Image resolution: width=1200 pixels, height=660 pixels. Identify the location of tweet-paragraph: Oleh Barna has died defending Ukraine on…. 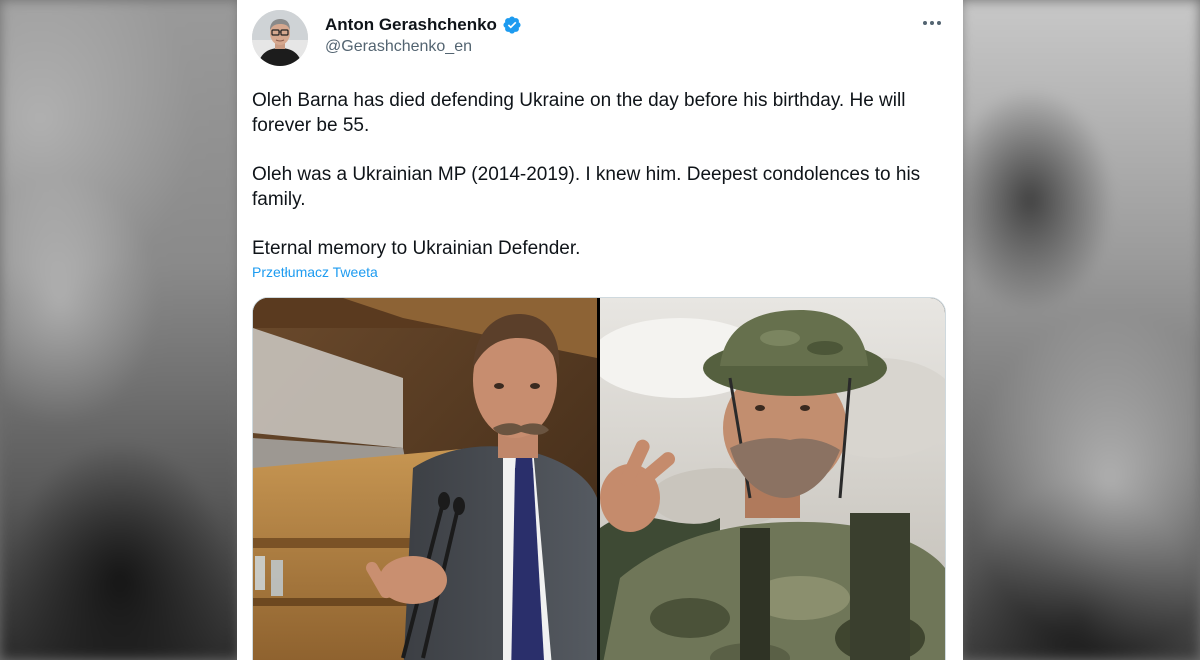
(579, 113).